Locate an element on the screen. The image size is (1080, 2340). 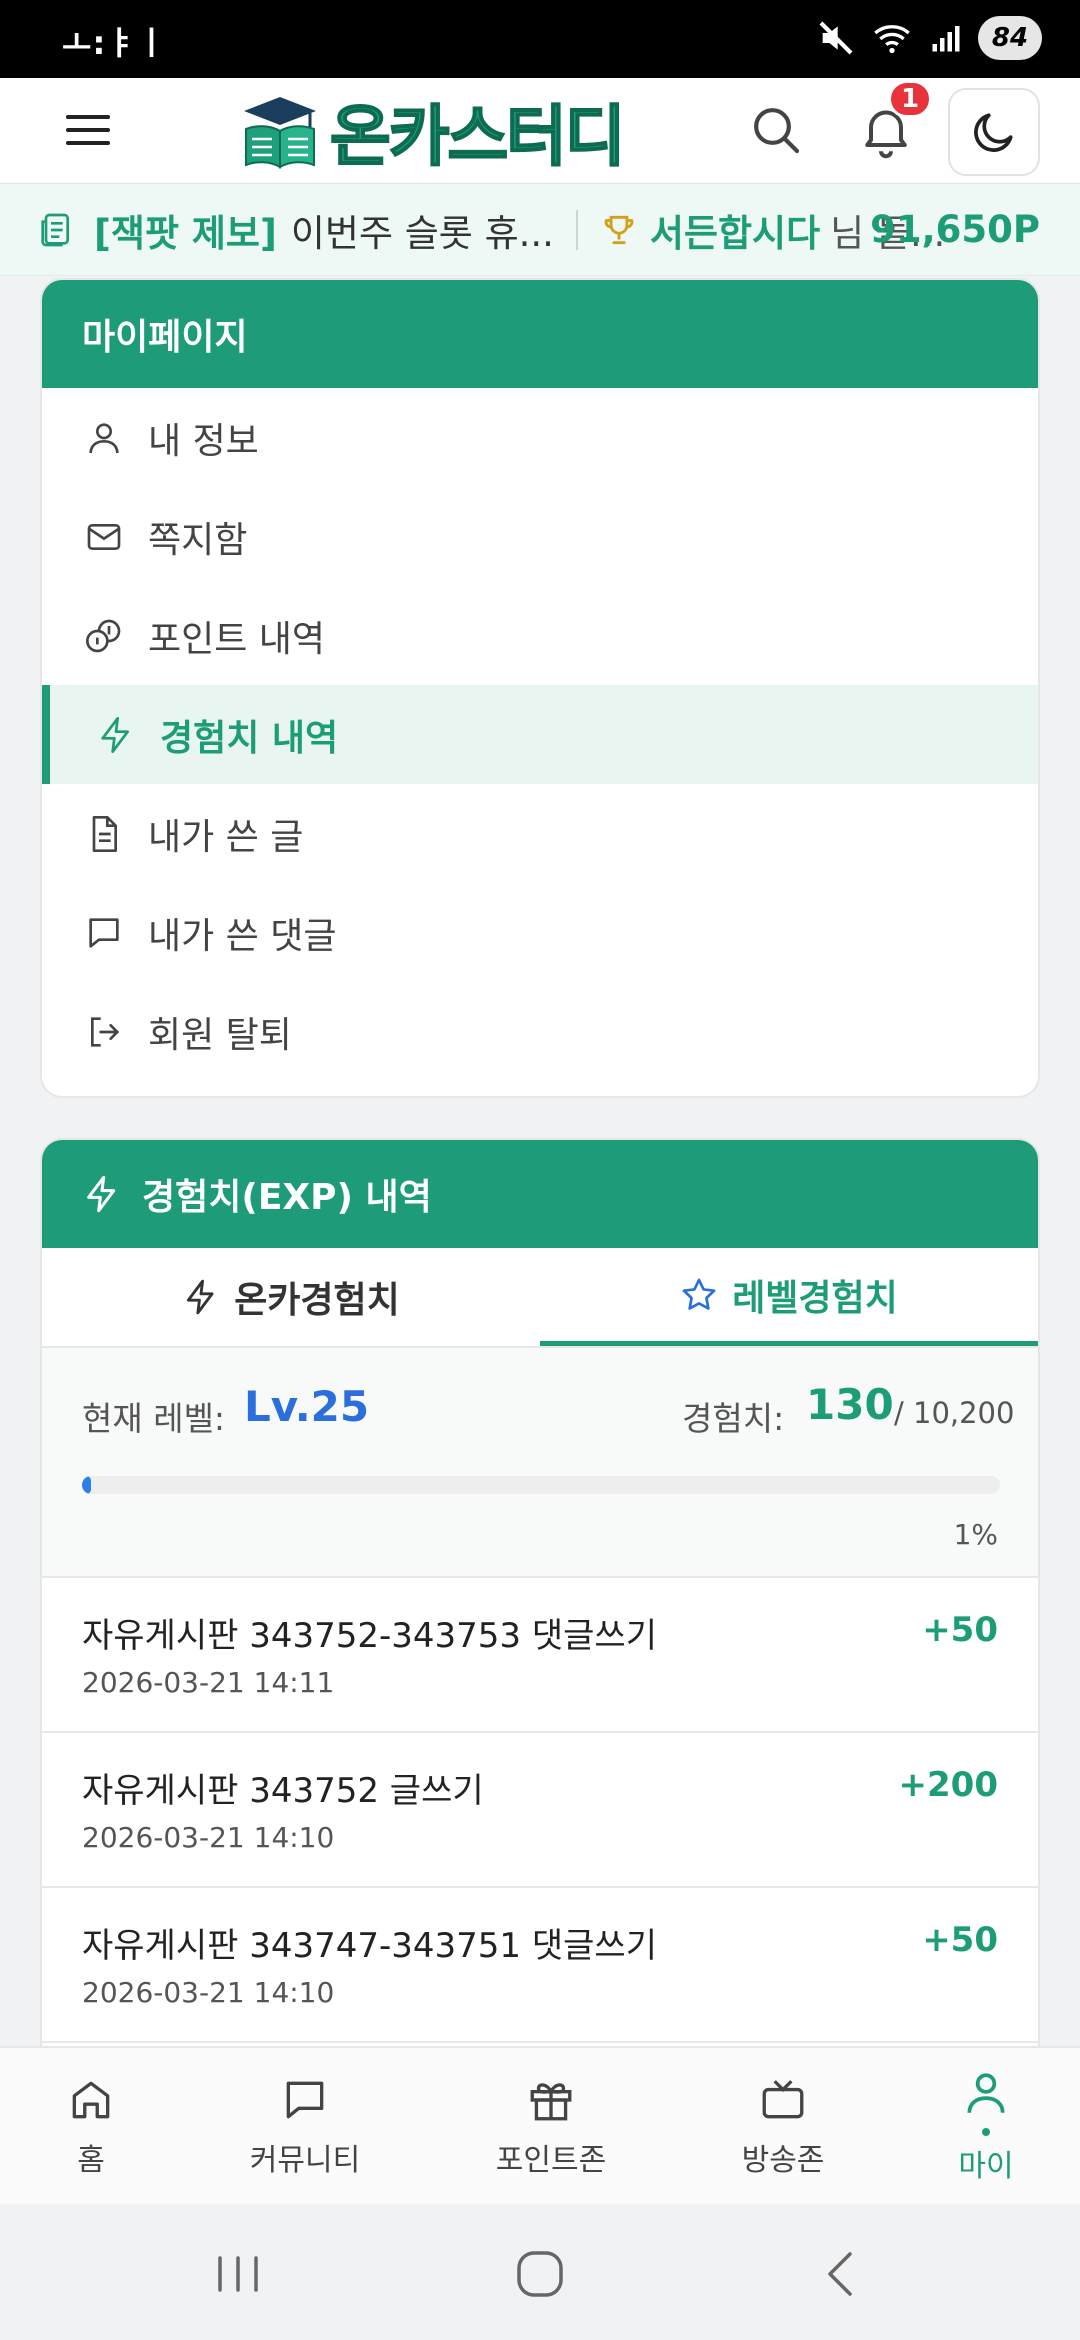
mail-icon is located at coordinates (104, 537).